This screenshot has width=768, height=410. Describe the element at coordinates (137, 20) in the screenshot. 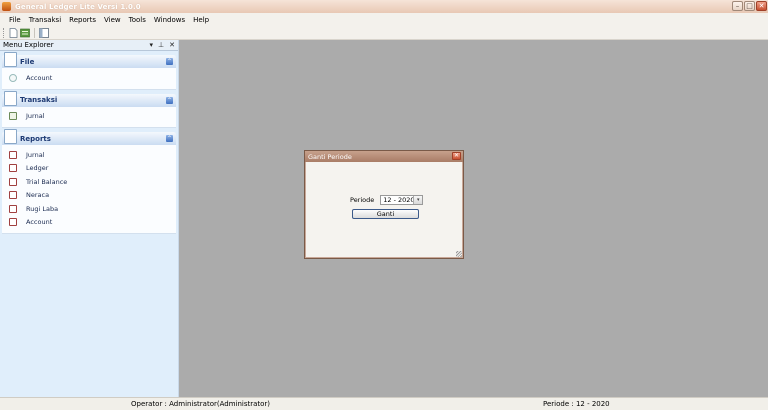

I see `menu-tools: Tools` at that location.